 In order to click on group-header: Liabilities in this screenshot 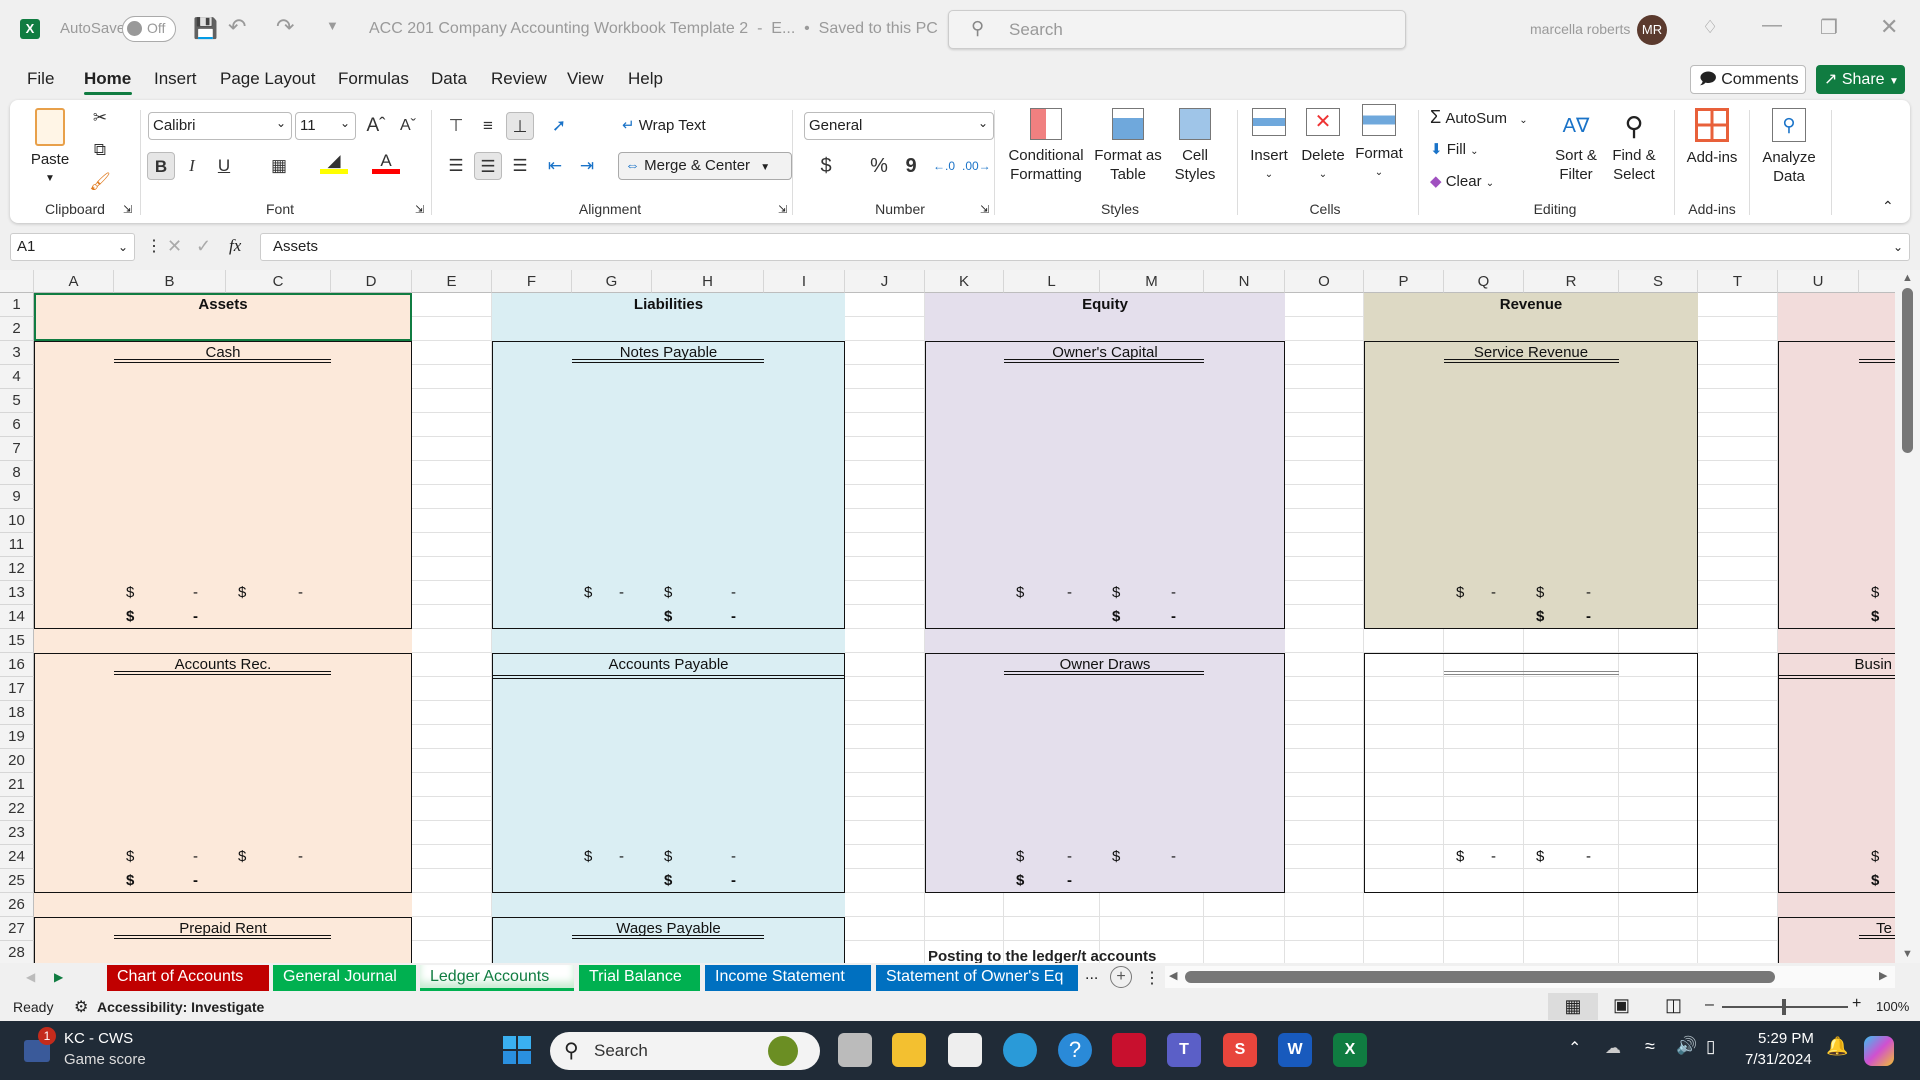, I will do `click(668, 305)`.